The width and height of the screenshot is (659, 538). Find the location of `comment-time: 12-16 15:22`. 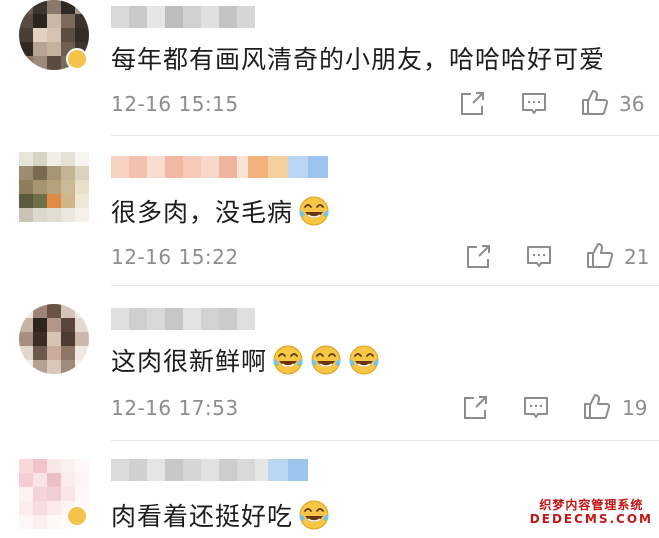

comment-time: 12-16 15:22 is located at coordinates (175, 257).